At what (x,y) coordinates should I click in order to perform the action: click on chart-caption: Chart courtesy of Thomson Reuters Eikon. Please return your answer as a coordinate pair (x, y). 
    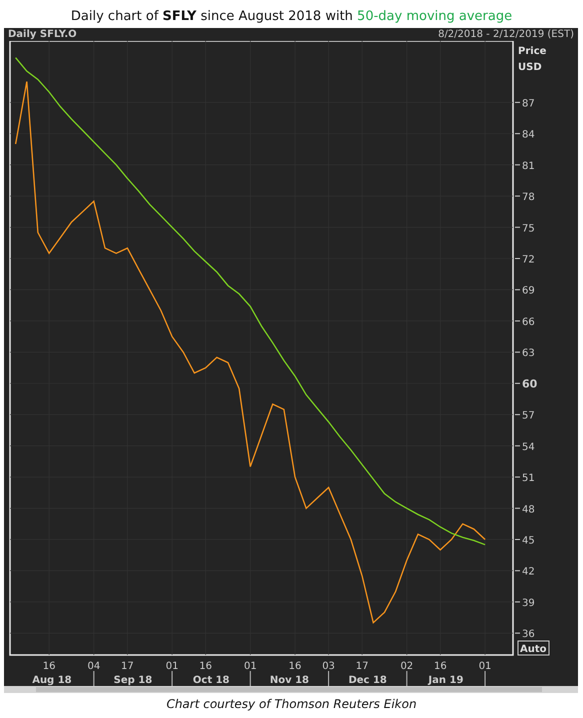
    Looking at the image, I should click on (291, 704).